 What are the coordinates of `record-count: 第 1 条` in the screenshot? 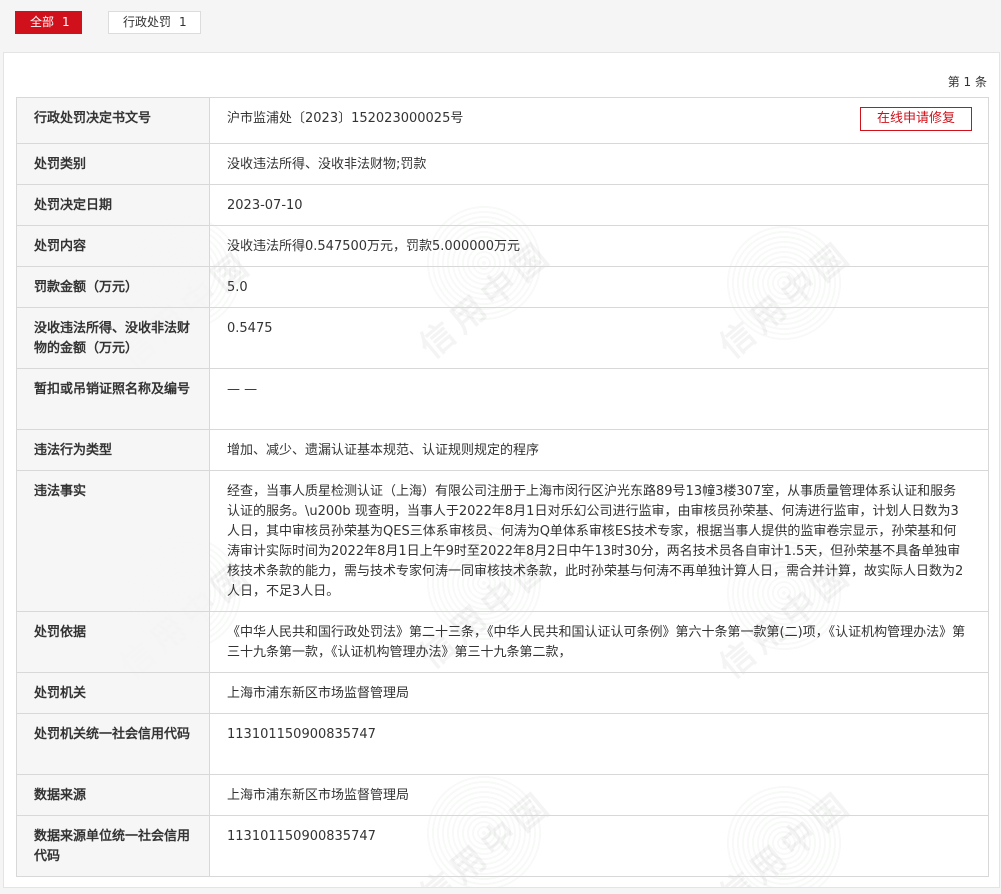 It's located at (967, 82).